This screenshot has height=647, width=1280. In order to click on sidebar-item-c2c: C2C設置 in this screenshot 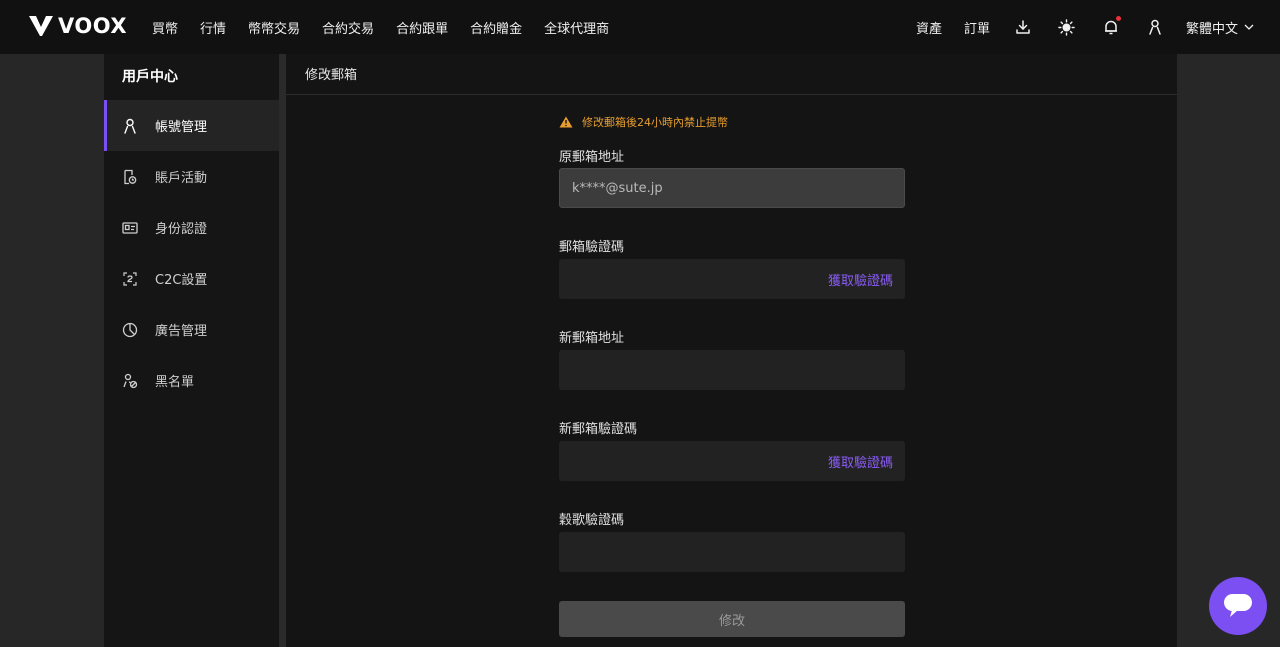, I will do `click(191, 278)`.